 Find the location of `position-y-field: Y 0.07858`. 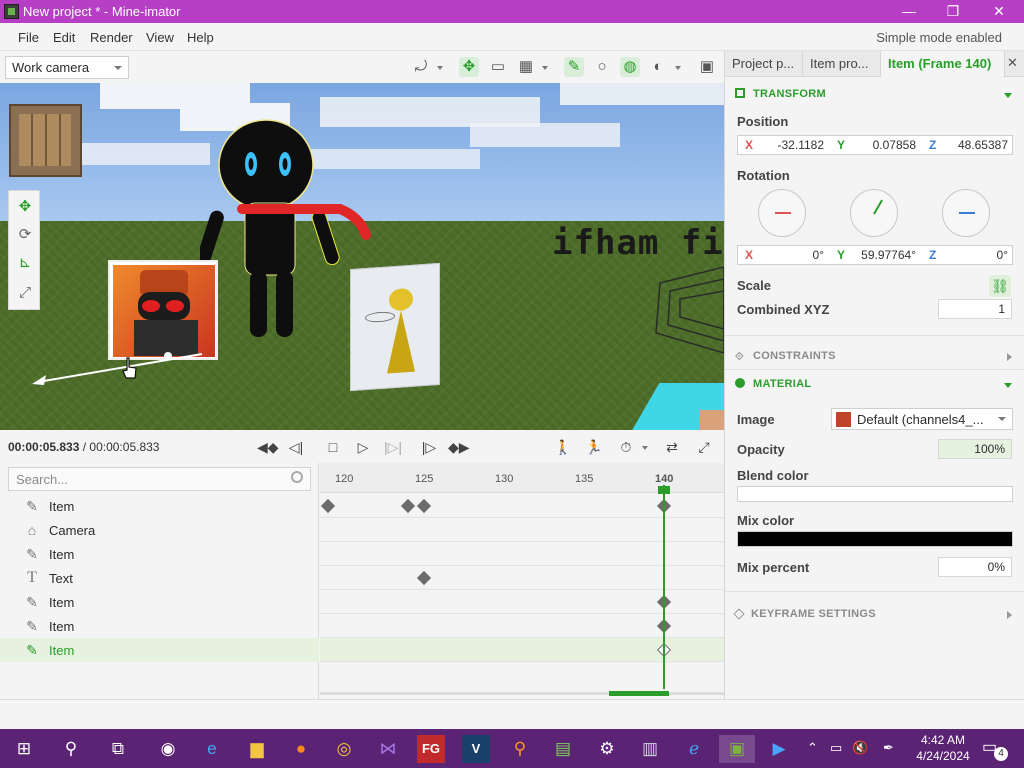

position-y-field: Y 0.07858 is located at coordinates (876, 145).